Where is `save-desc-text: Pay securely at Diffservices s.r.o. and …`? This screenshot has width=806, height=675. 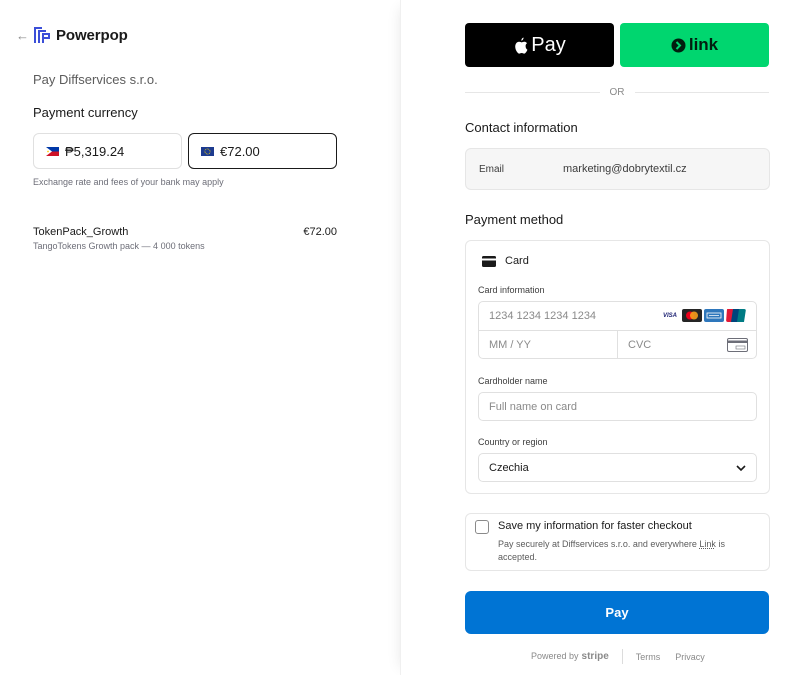 save-desc-text: Pay securely at Diffservices s.r.o. and … is located at coordinates (599, 544).